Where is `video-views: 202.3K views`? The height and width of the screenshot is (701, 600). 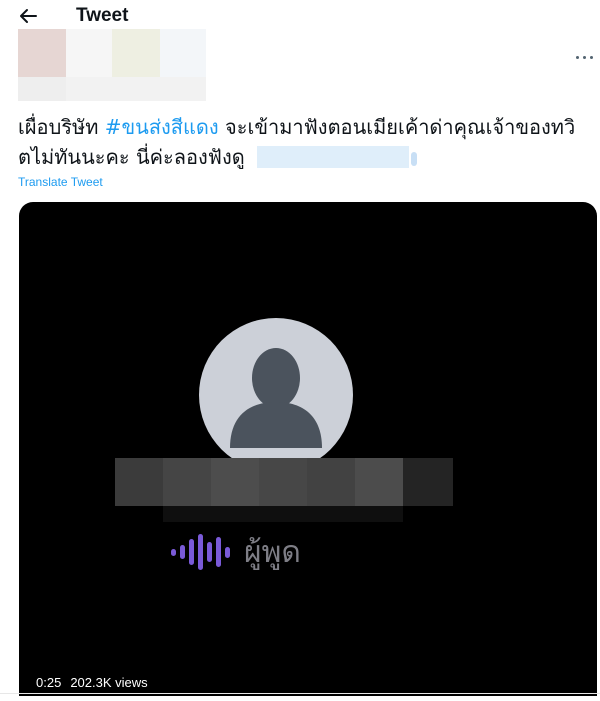
video-views: 202.3K views is located at coordinates (109, 682).